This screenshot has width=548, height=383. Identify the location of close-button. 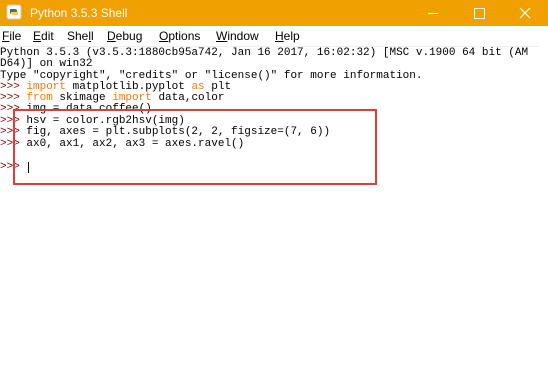
(525, 13).